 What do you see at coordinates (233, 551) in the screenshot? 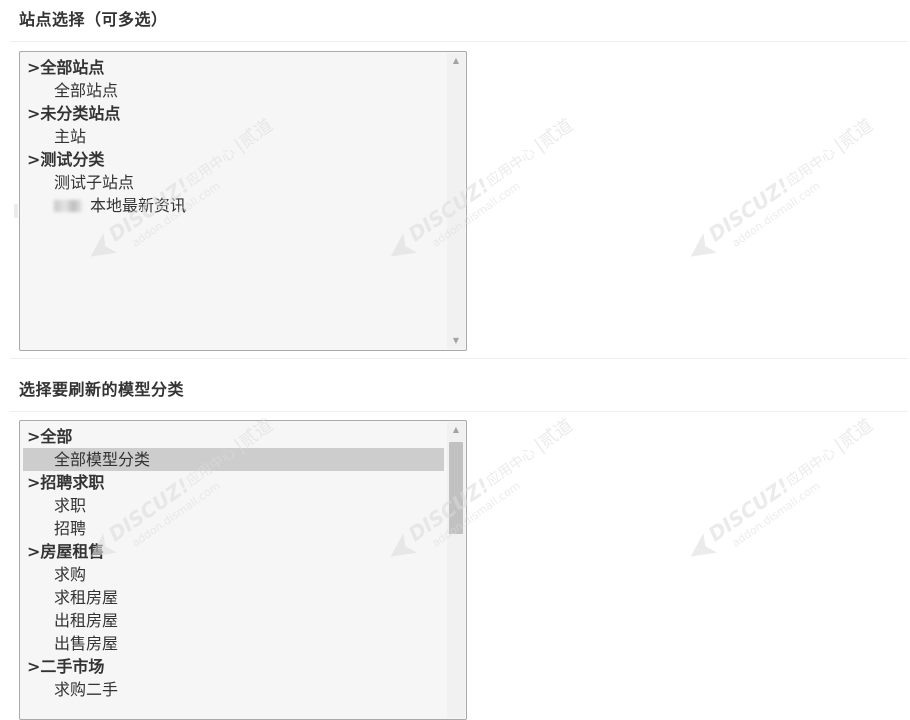
I see `option-group-label: >房屋租售` at bounding box center [233, 551].